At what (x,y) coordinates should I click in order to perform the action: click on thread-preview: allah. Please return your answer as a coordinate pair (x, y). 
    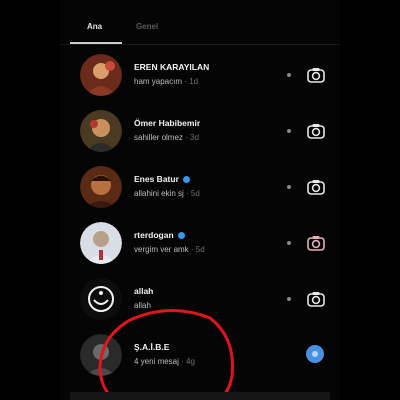
    Looking at the image, I should click on (142, 305).